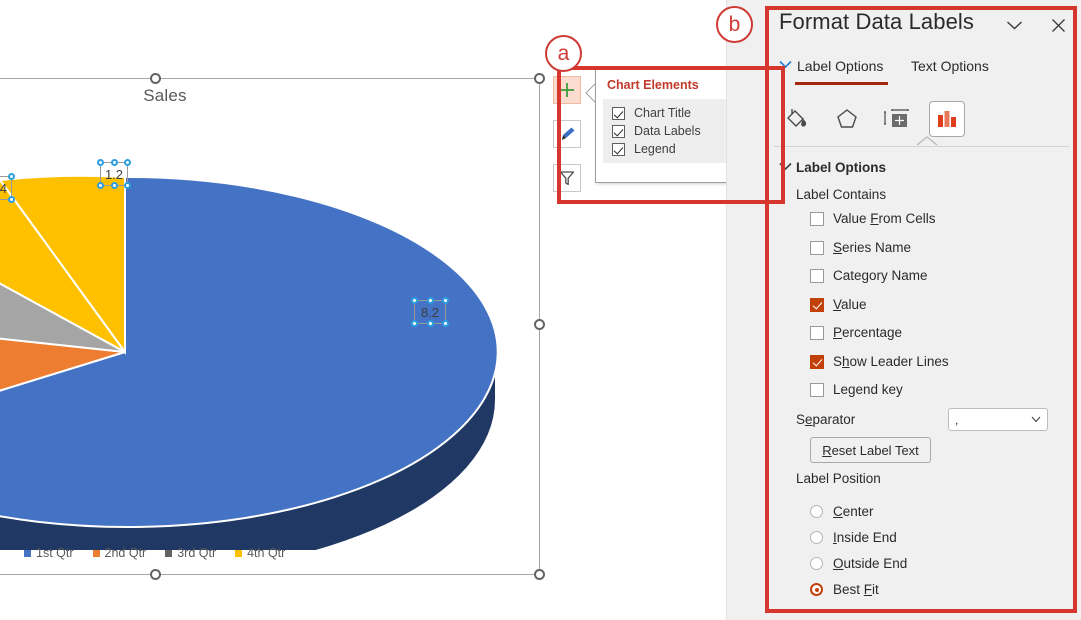  What do you see at coordinates (266, 553) in the screenshot?
I see `legend-label-4th-qtr: 4th Qtr` at bounding box center [266, 553].